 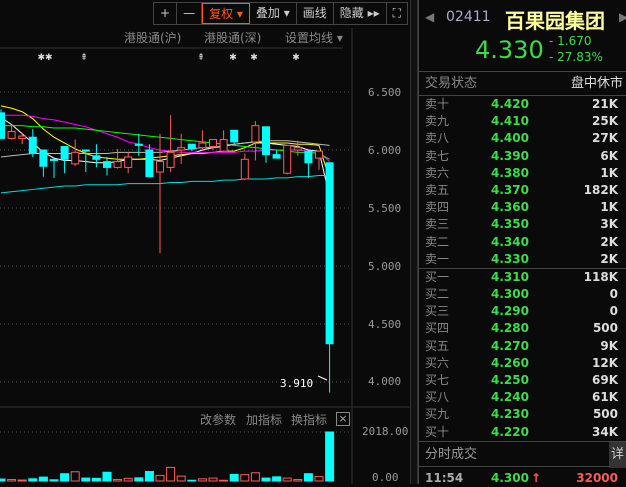 I want to click on zoom-in-button: +, so click(x=166, y=13).